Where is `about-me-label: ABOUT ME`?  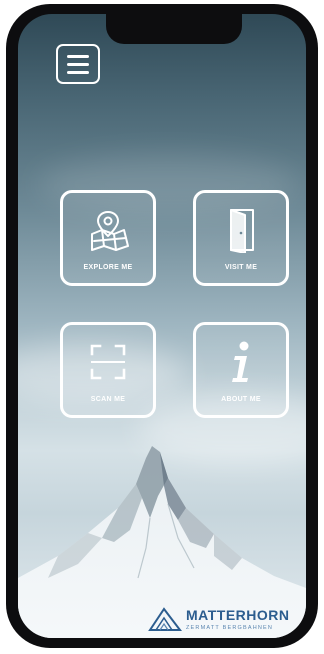 about-me-label: ABOUT ME is located at coordinates (241, 399).